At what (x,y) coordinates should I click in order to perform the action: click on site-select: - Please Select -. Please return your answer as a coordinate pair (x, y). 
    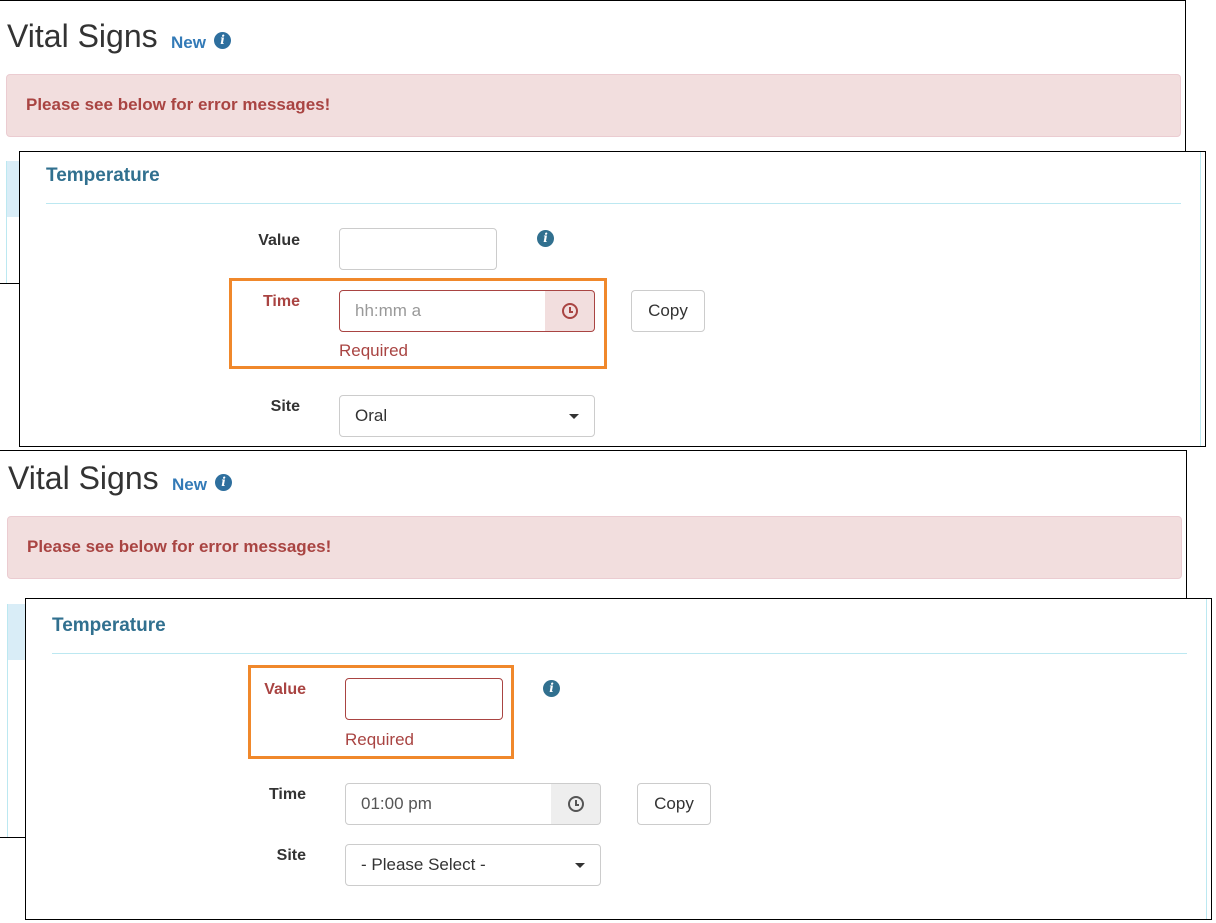
    Looking at the image, I should click on (473, 865).